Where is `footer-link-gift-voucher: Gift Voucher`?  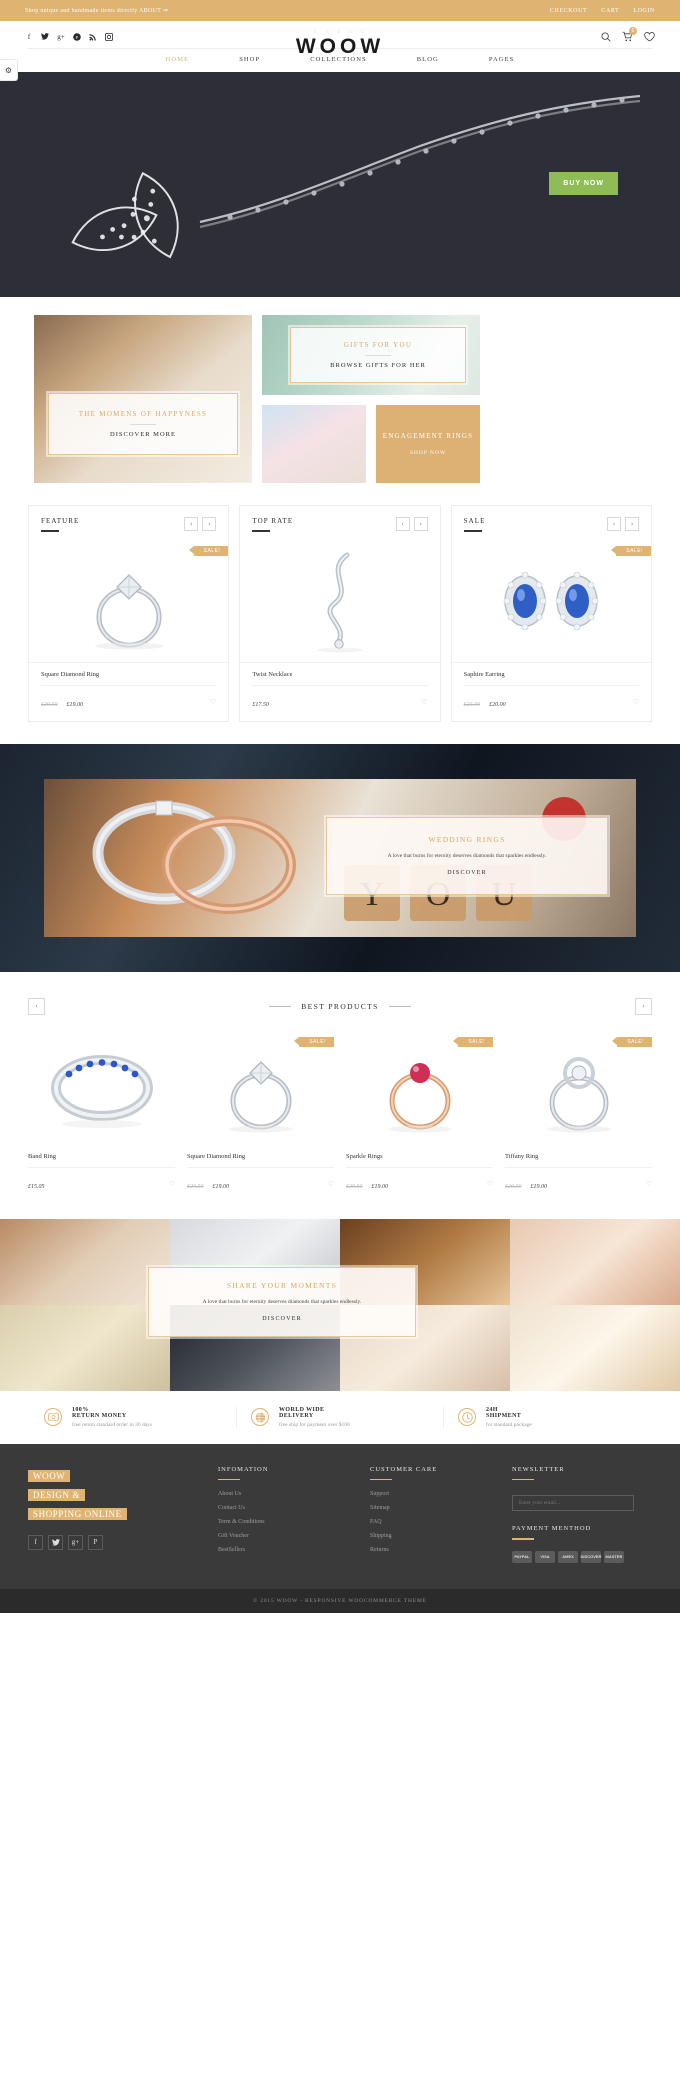 footer-link-gift-voucher: Gift Voucher is located at coordinates (283, 1536).